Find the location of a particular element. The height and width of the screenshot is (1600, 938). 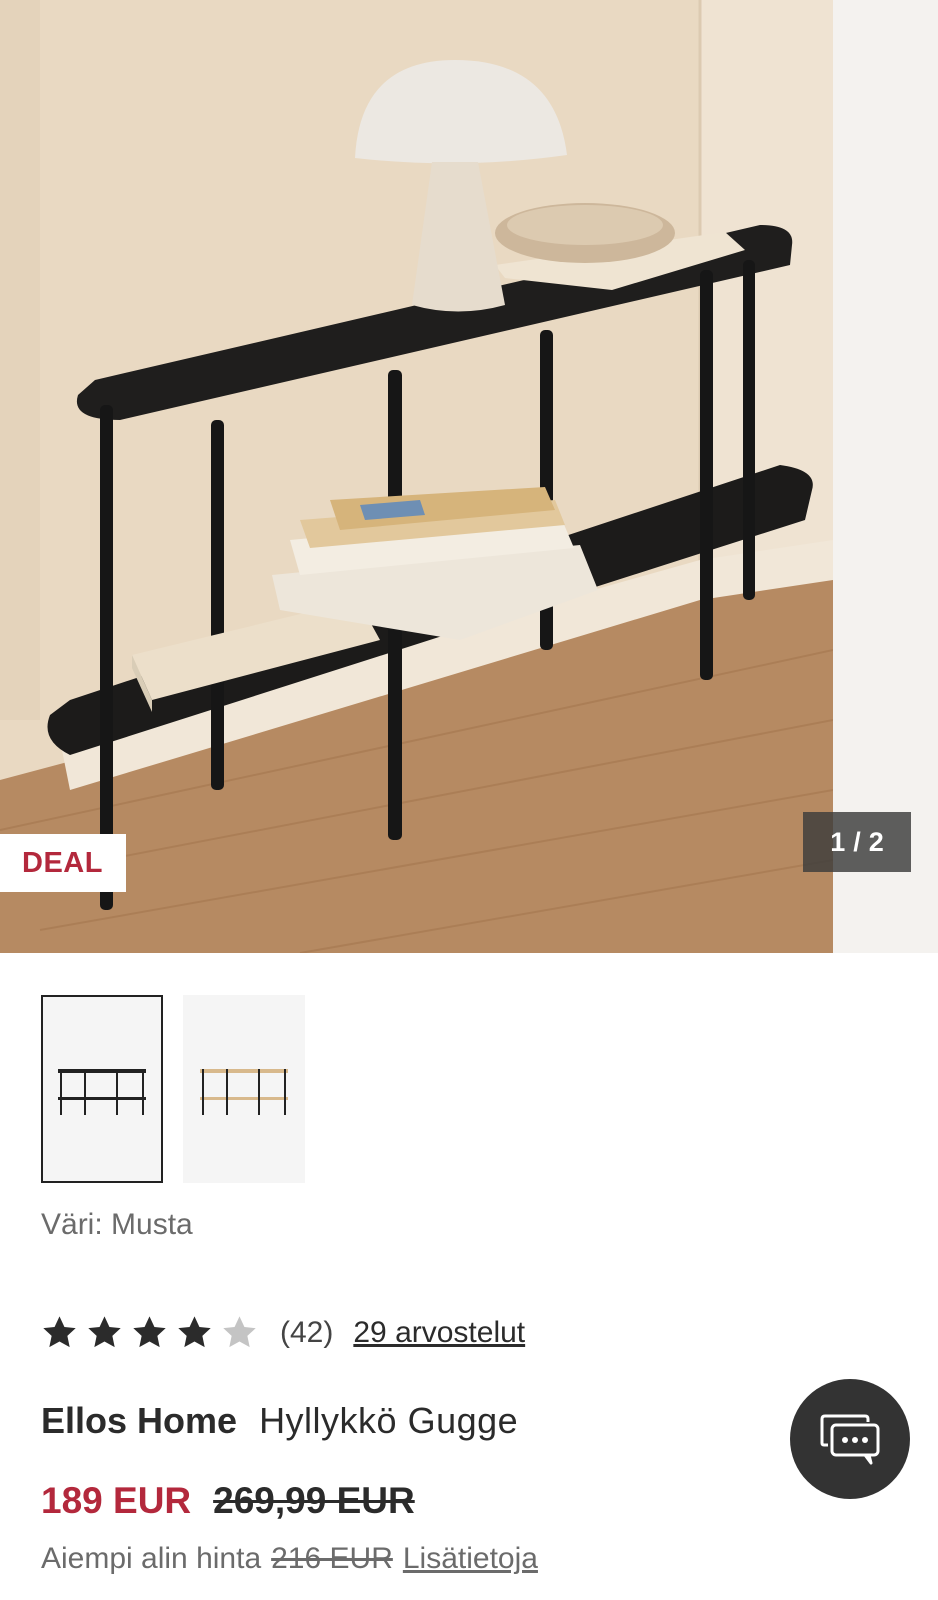

thumbnail-black is located at coordinates (102, 1089).